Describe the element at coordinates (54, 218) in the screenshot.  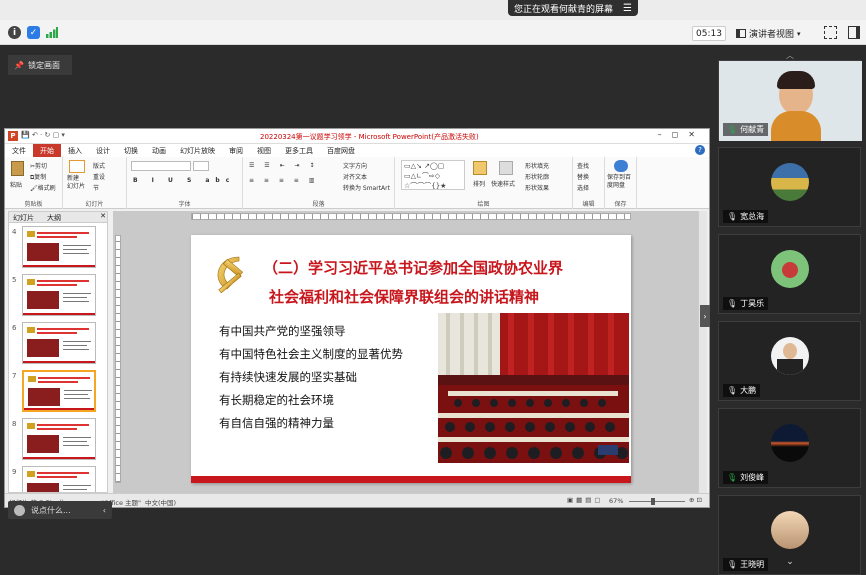
I see `tab-outline: 大纲` at that location.